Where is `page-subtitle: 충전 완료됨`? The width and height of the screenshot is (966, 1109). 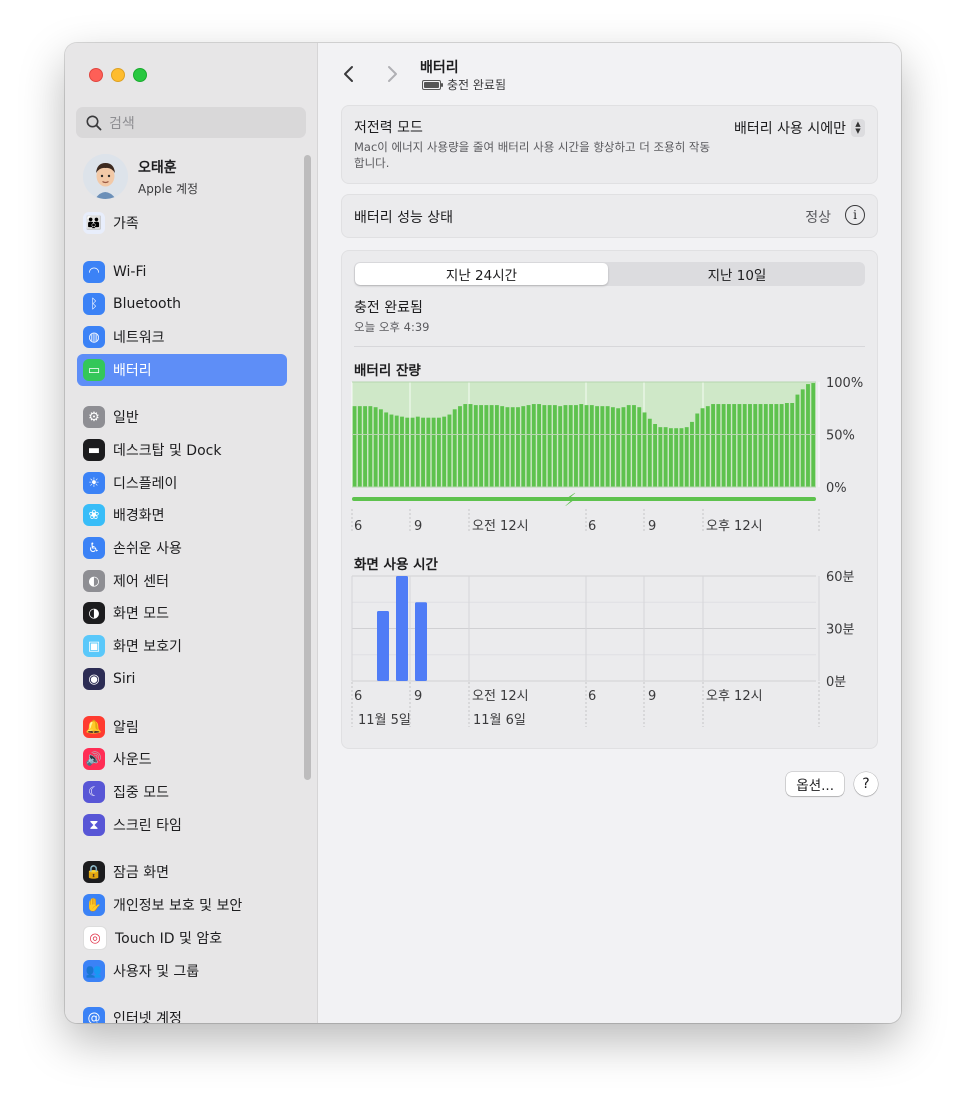 page-subtitle: 충전 완료됨 is located at coordinates (464, 84).